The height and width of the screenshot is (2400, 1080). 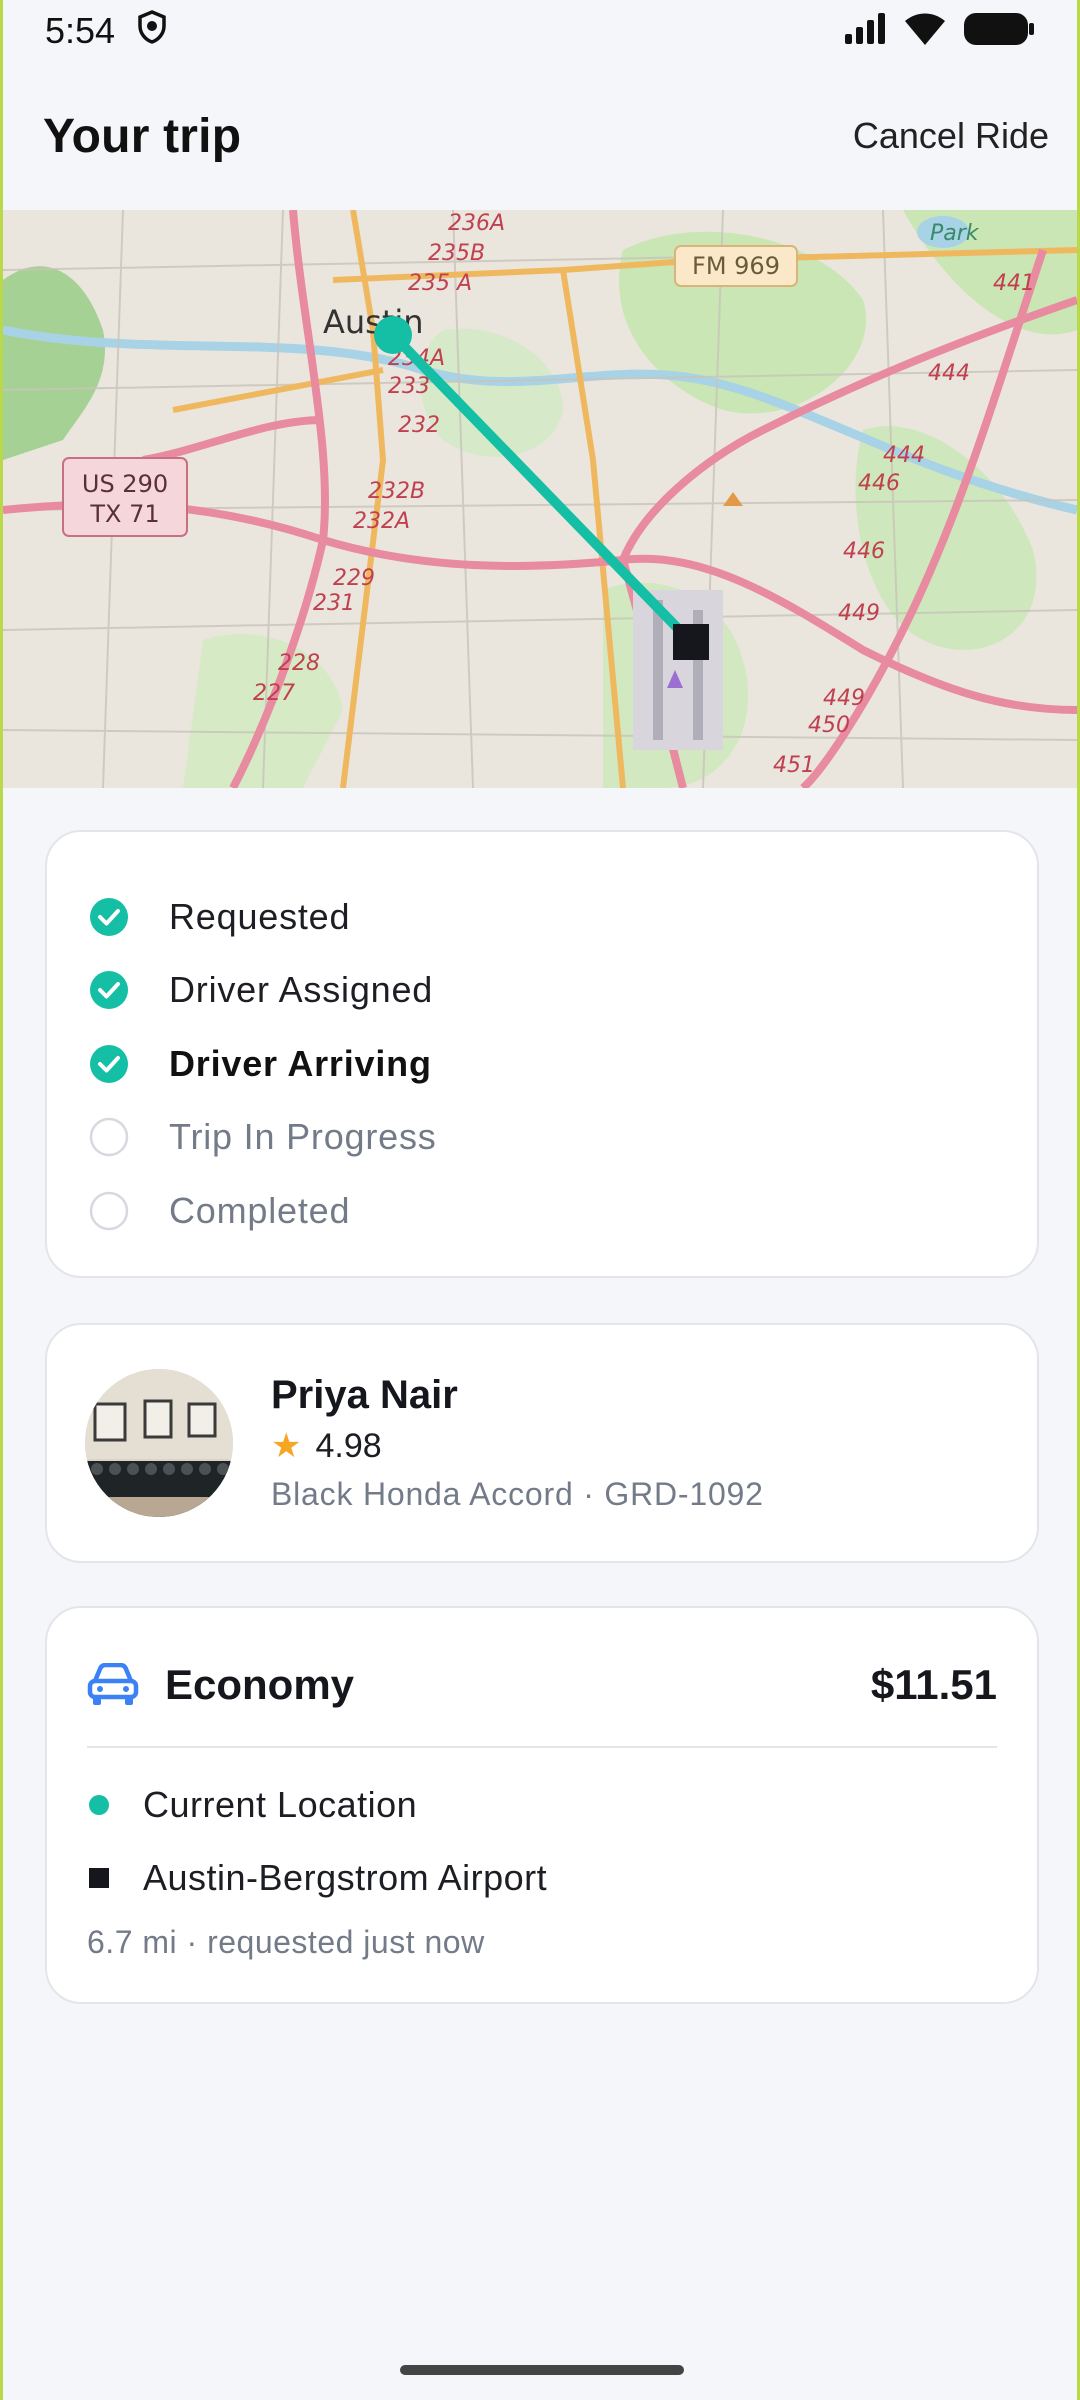 I want to click on battery-icon, so click(x=999, y=31).